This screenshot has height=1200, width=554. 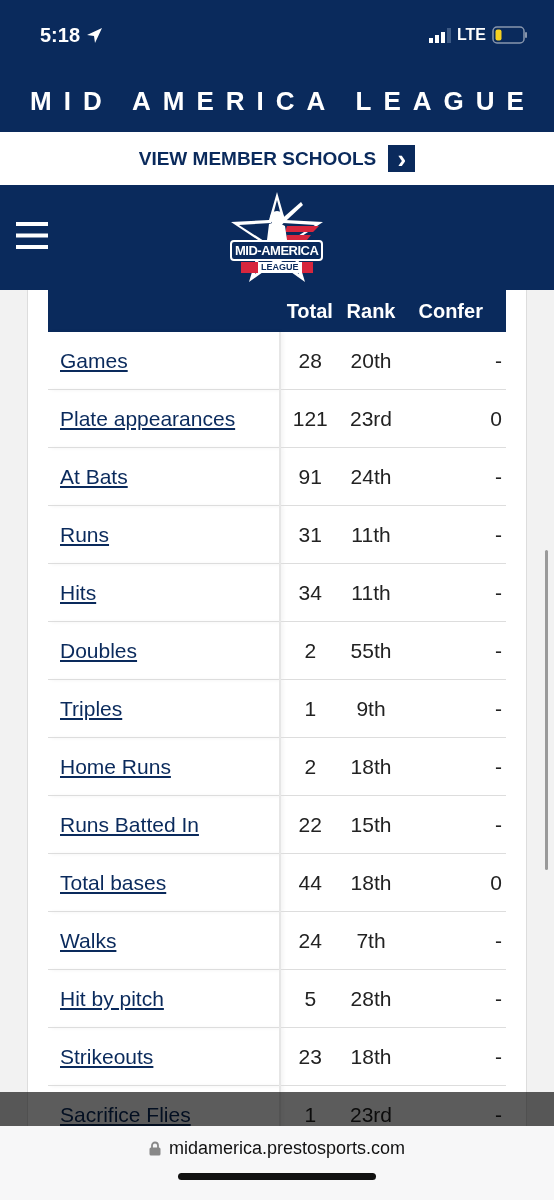 I want to click on time: 5:18, so click(x=60, y=35).